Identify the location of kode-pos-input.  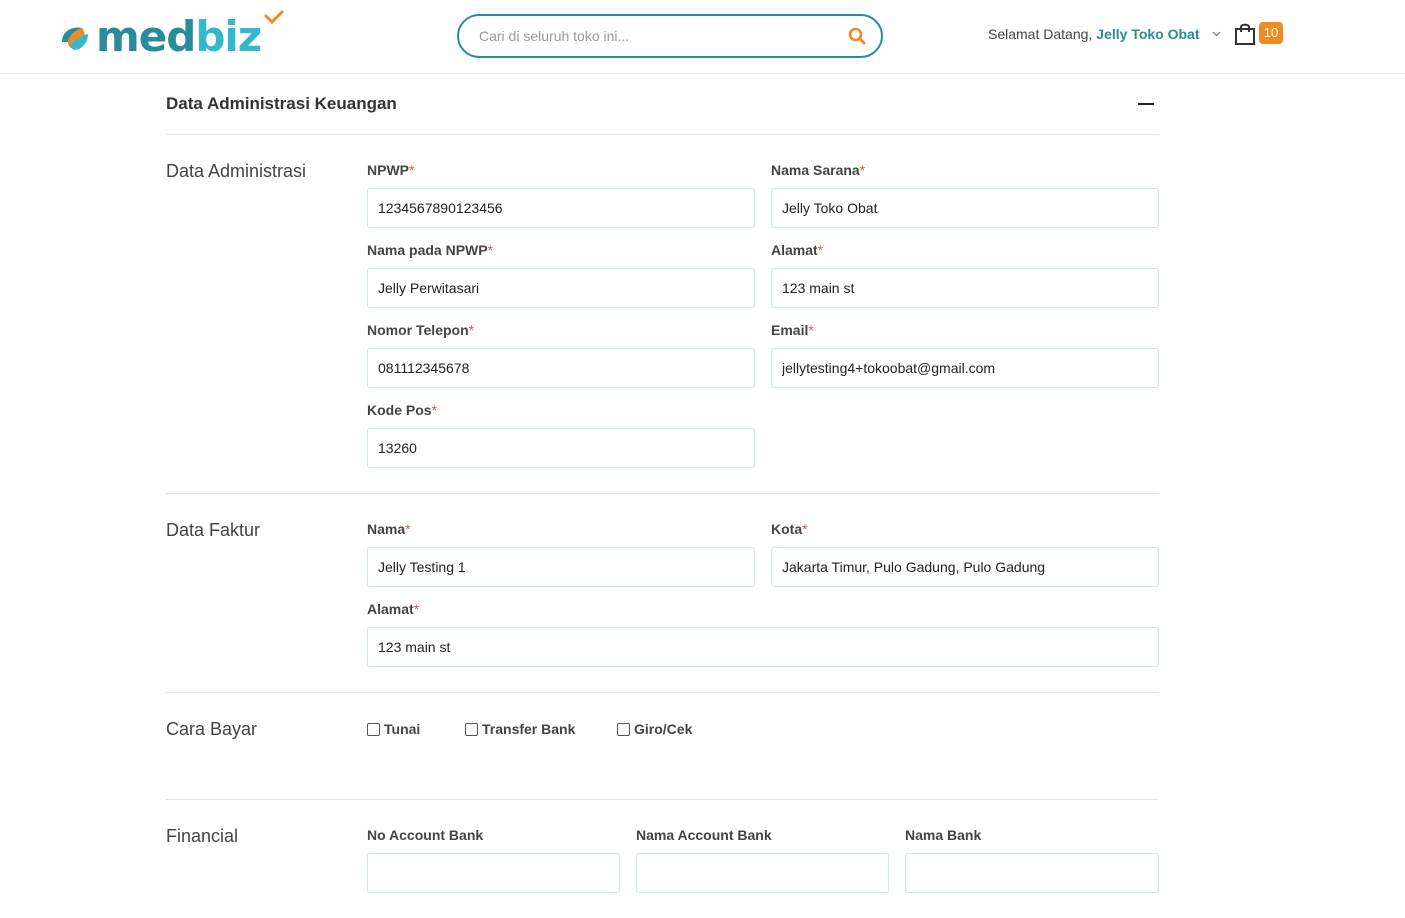
(561, 448).